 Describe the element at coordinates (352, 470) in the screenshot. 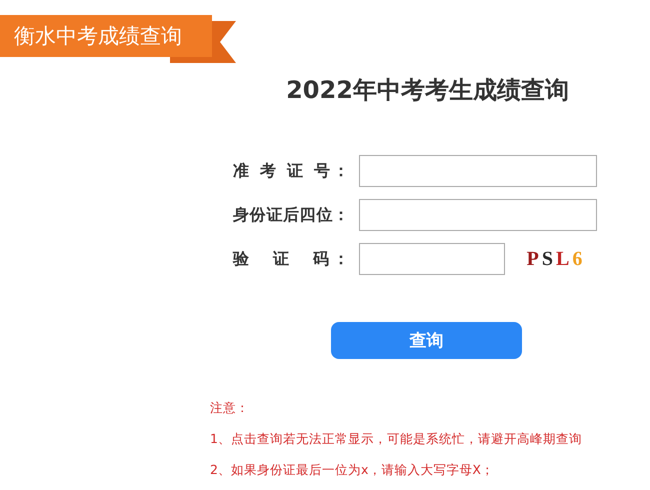

I see `notice-text: 2、如果身份证最后一位为x，请输入大写字母X；` at that location.